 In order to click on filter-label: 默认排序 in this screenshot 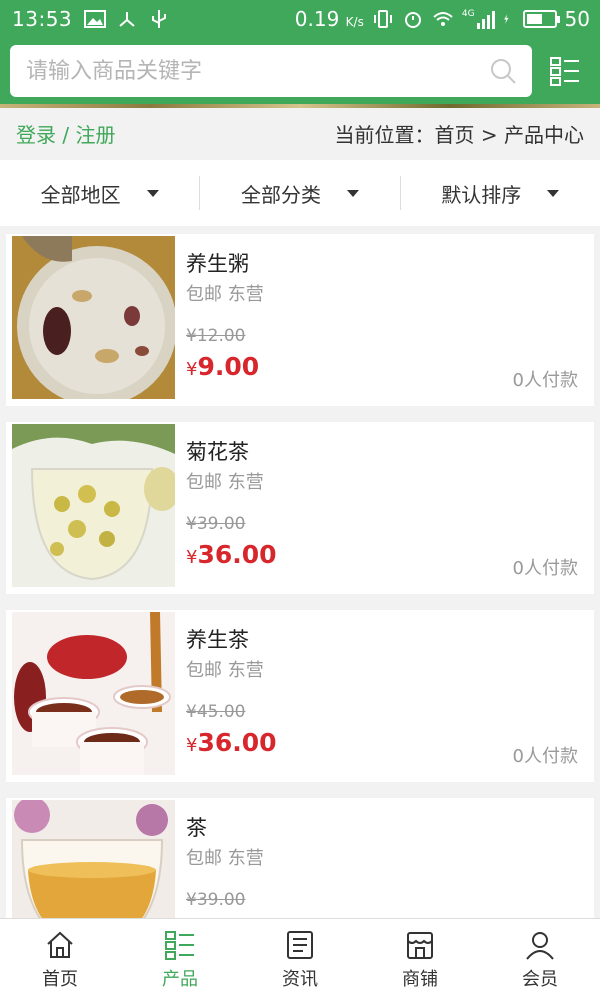, I will do `click(481, 194)`.